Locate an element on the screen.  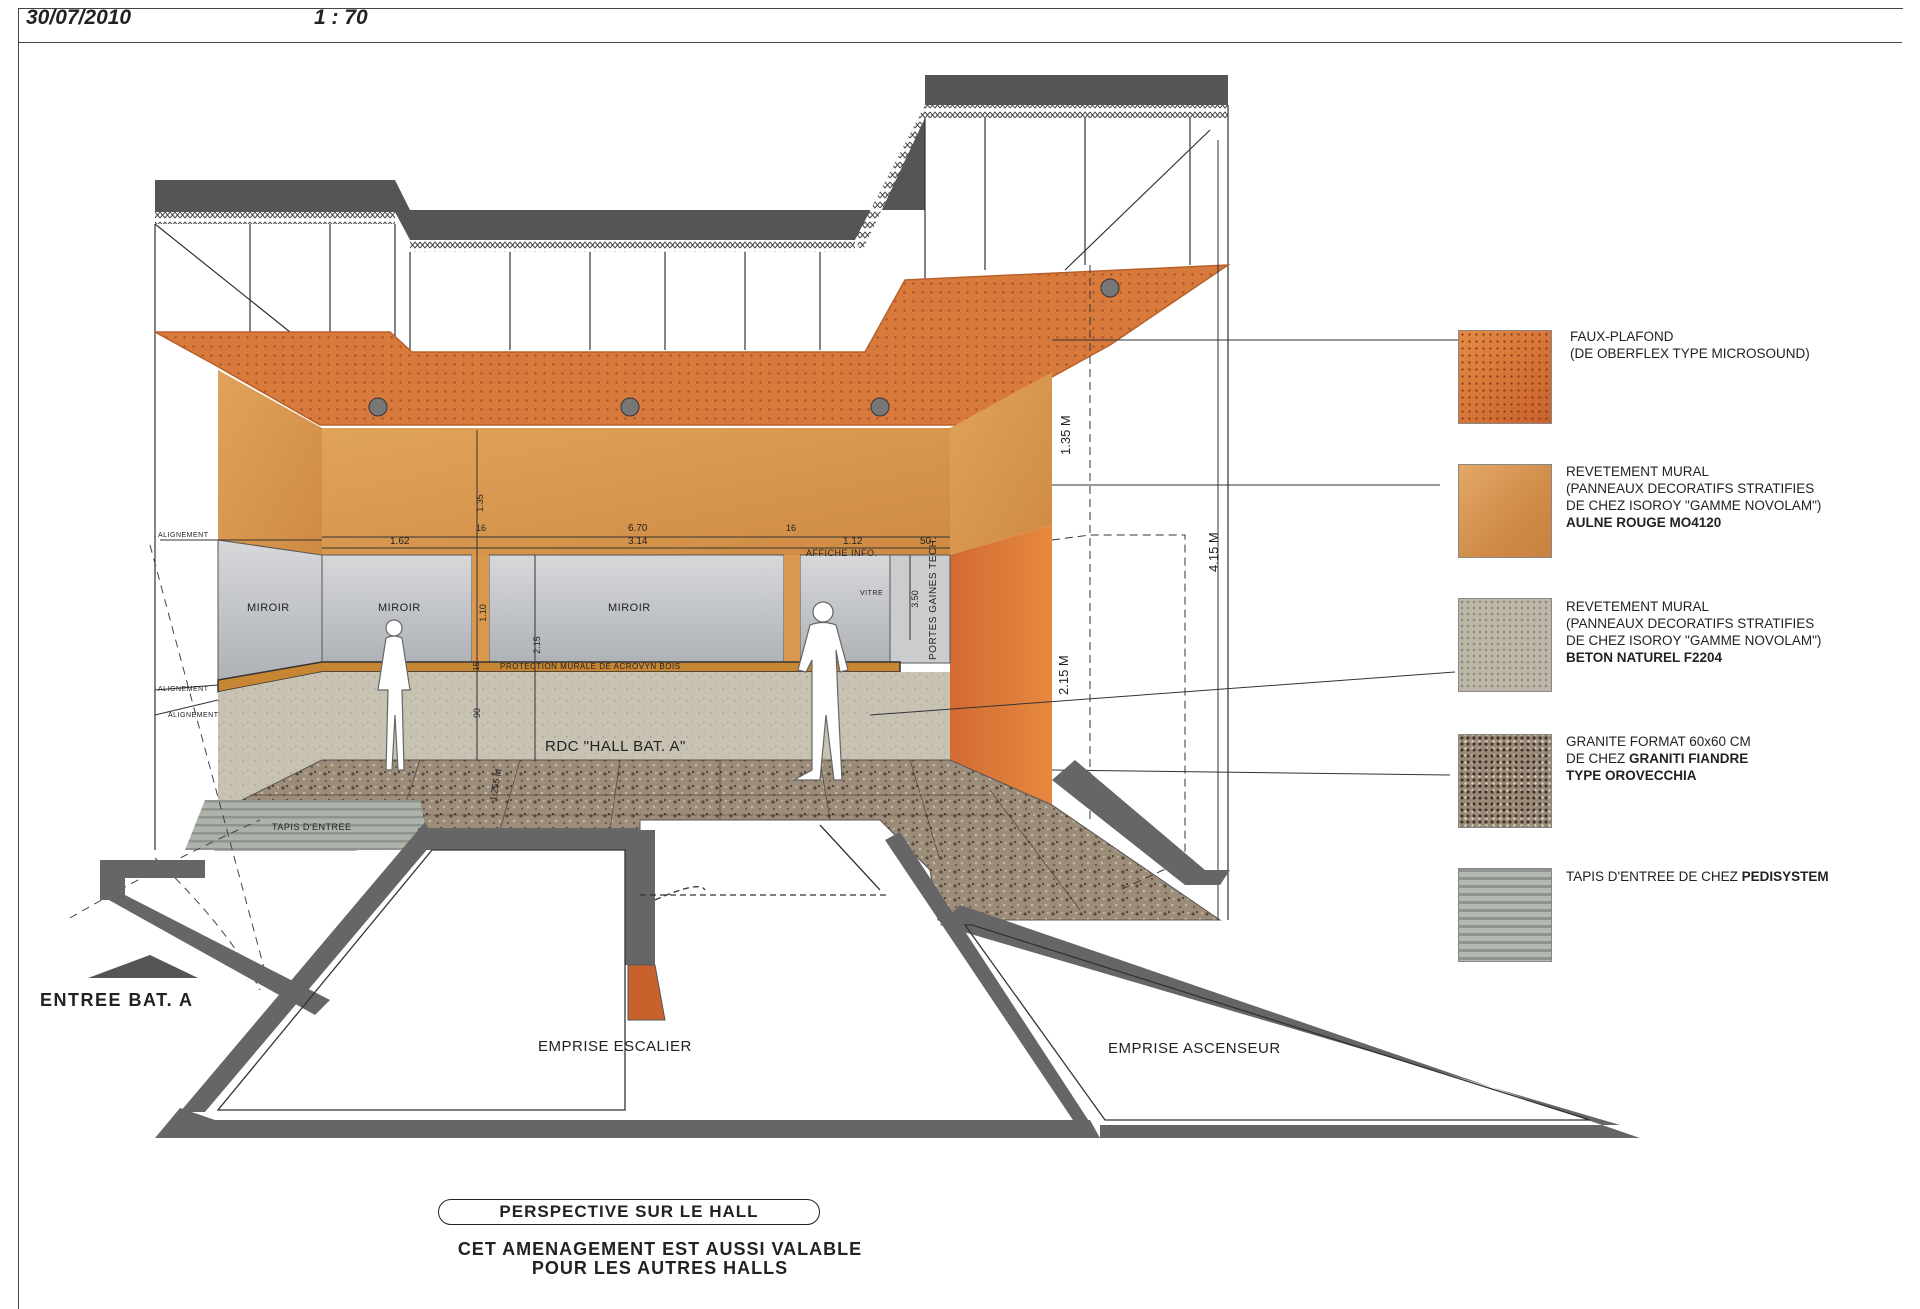
dim-h-bottom: 2.15 M is located at coordinates (1063, 675).